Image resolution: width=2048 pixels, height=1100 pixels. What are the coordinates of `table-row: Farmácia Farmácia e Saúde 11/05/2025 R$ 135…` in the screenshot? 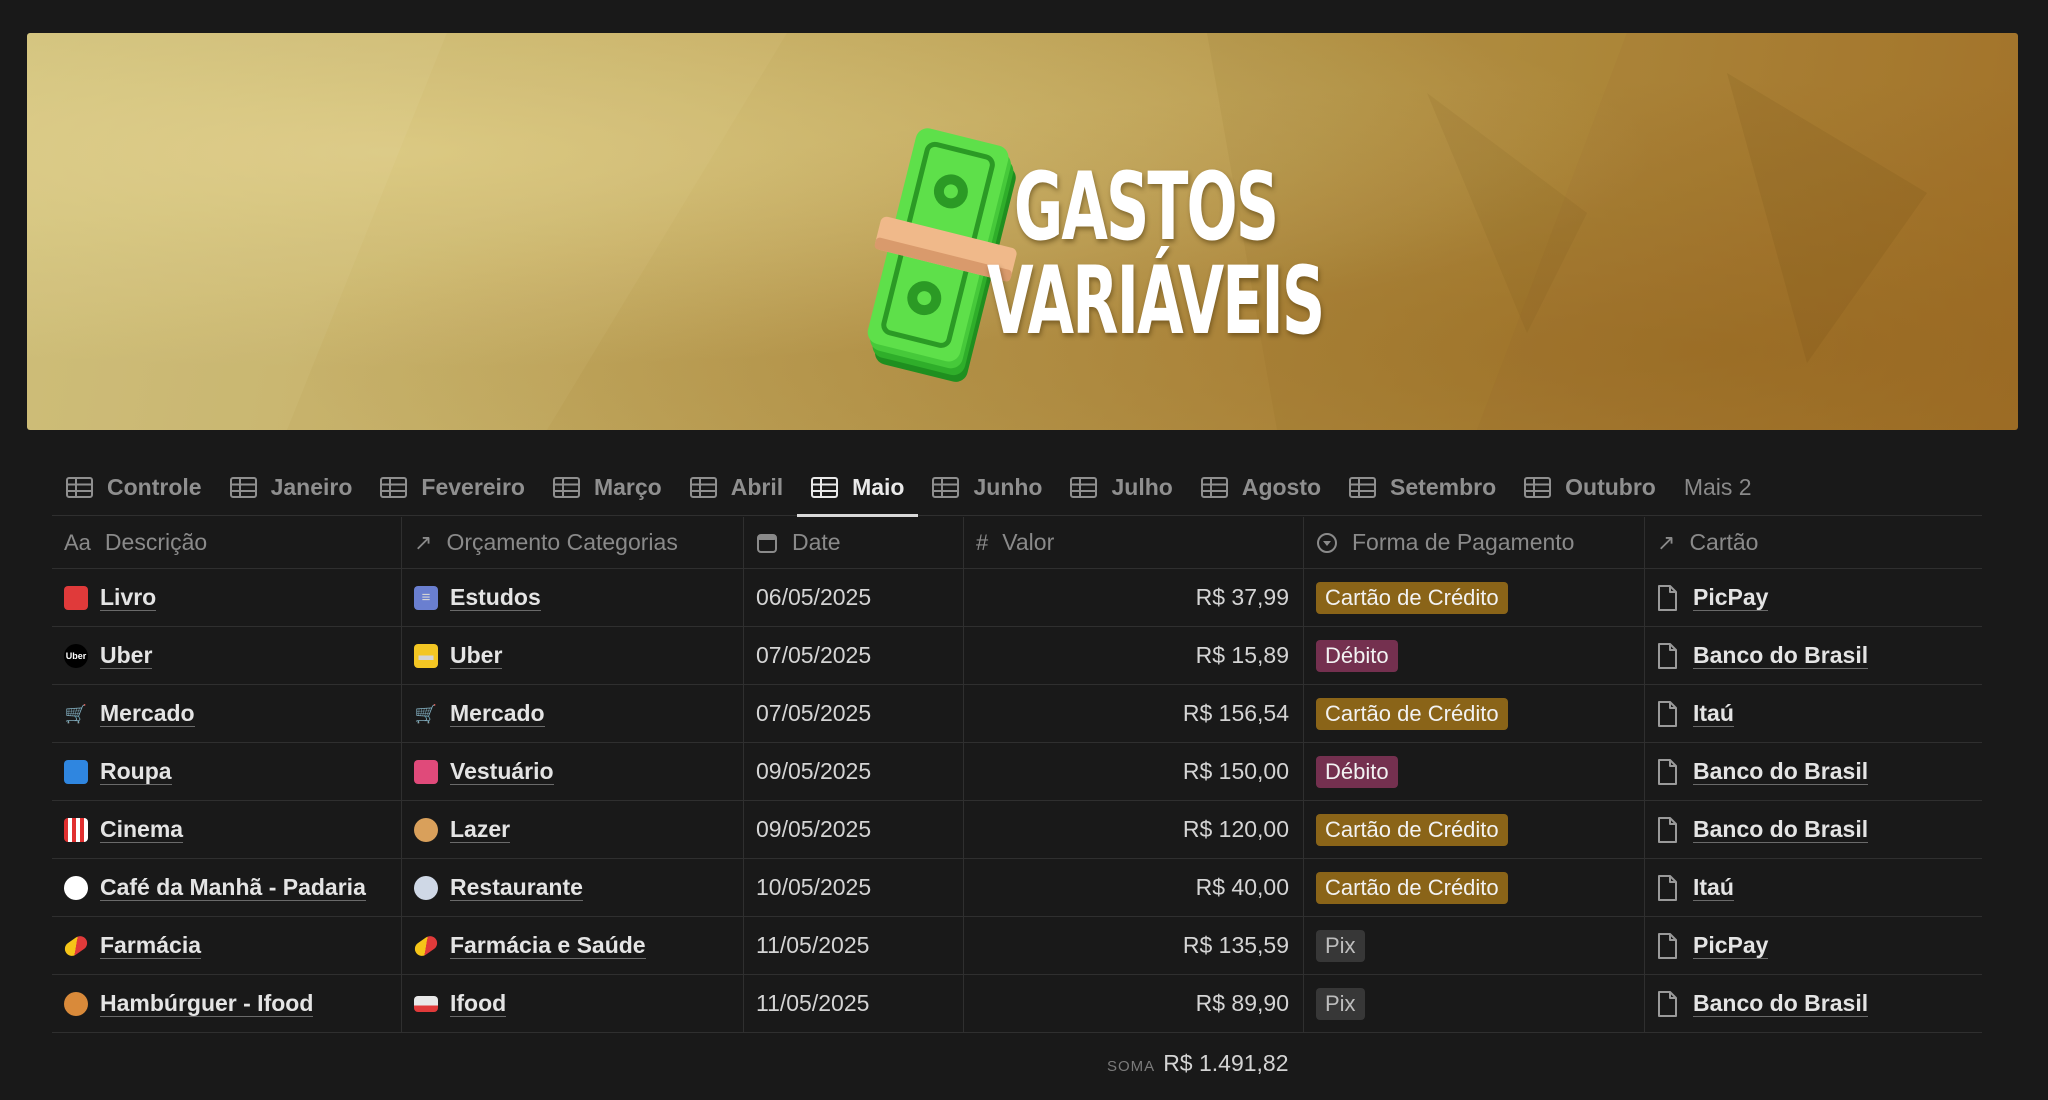 It's located at (1017, 946).